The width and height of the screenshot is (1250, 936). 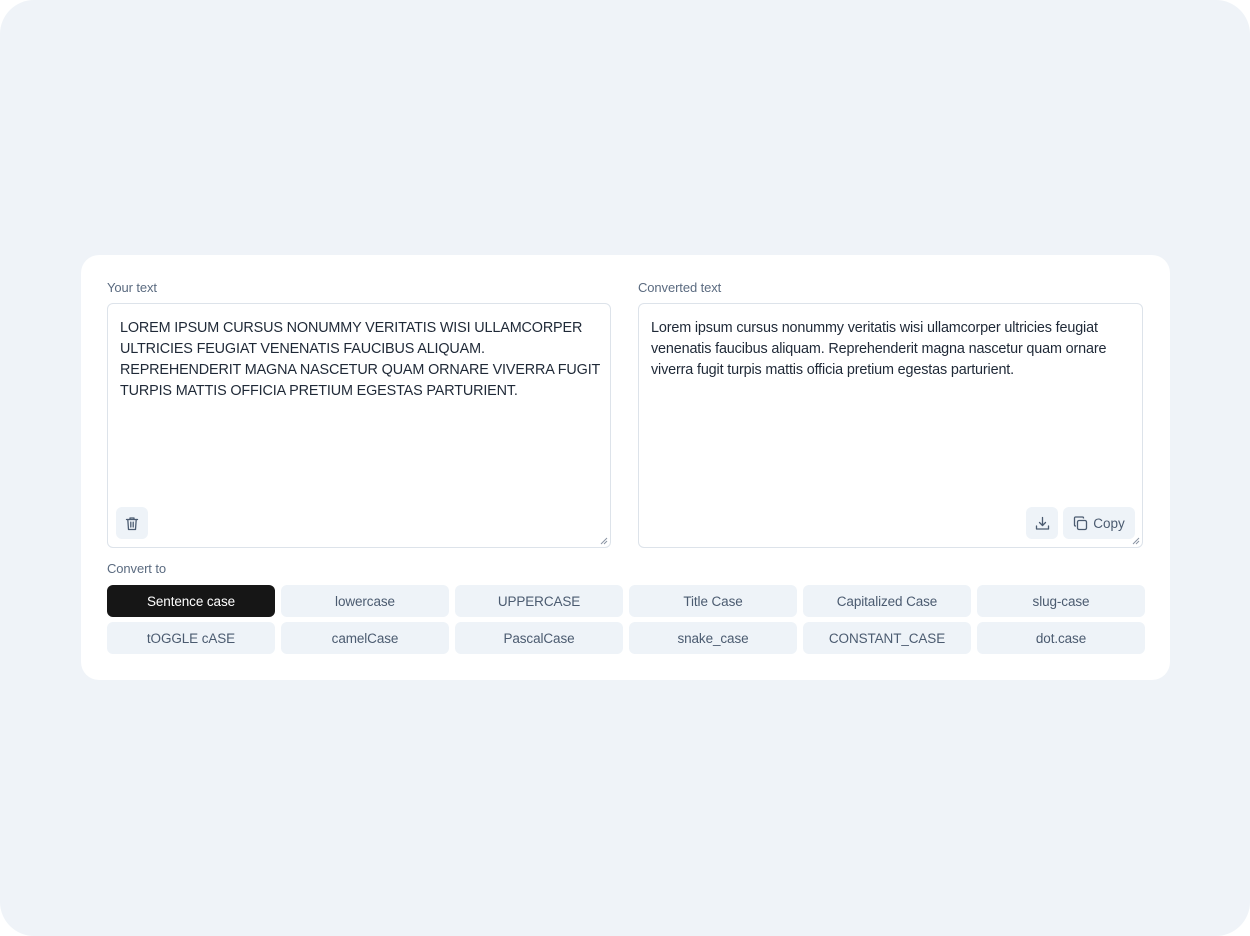 I want to click on option-camel-case: camelCase, so click(x=365, y=638).